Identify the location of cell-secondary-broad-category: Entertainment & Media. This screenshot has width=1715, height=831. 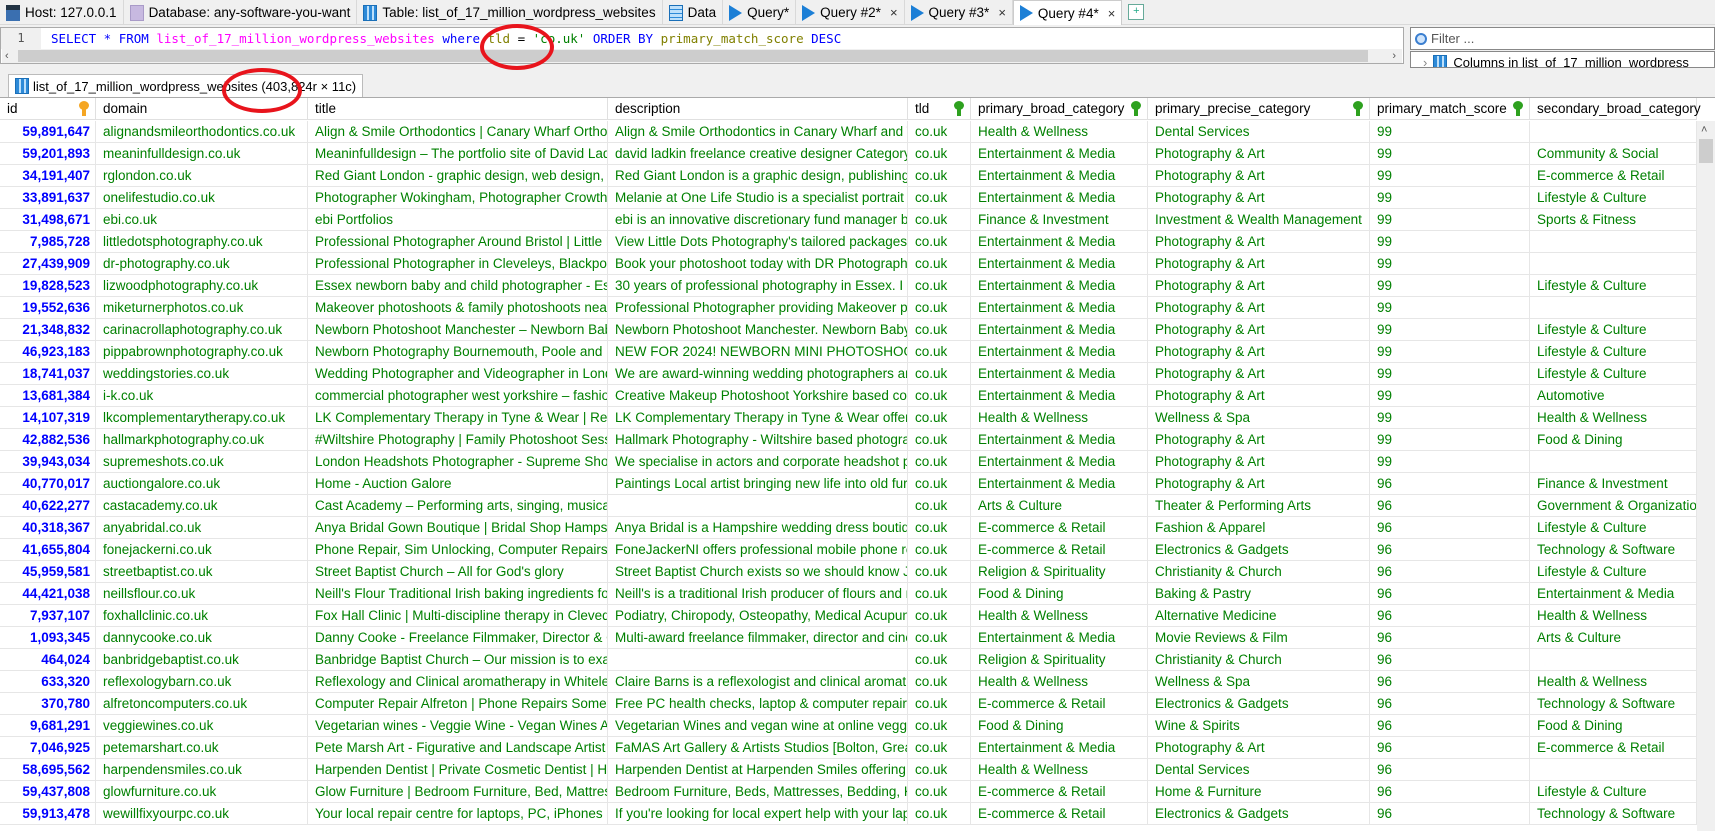
(1613, 594).